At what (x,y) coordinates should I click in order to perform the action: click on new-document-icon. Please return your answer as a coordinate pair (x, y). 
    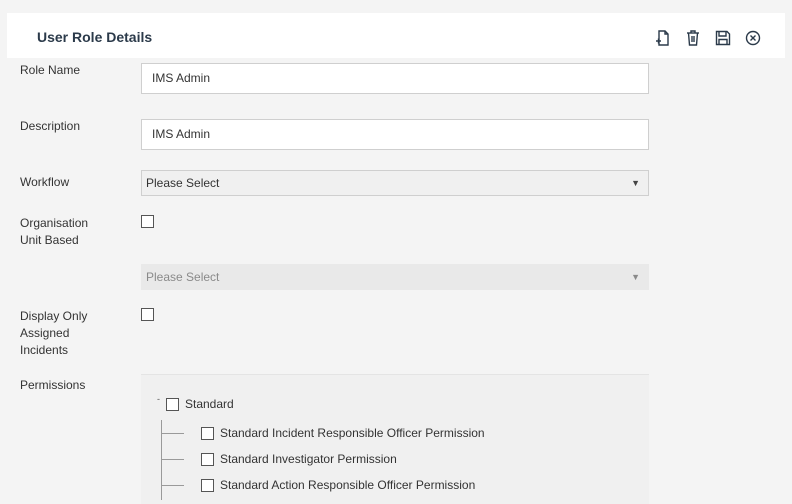
    Looking at the image, I should click on (662, 38).